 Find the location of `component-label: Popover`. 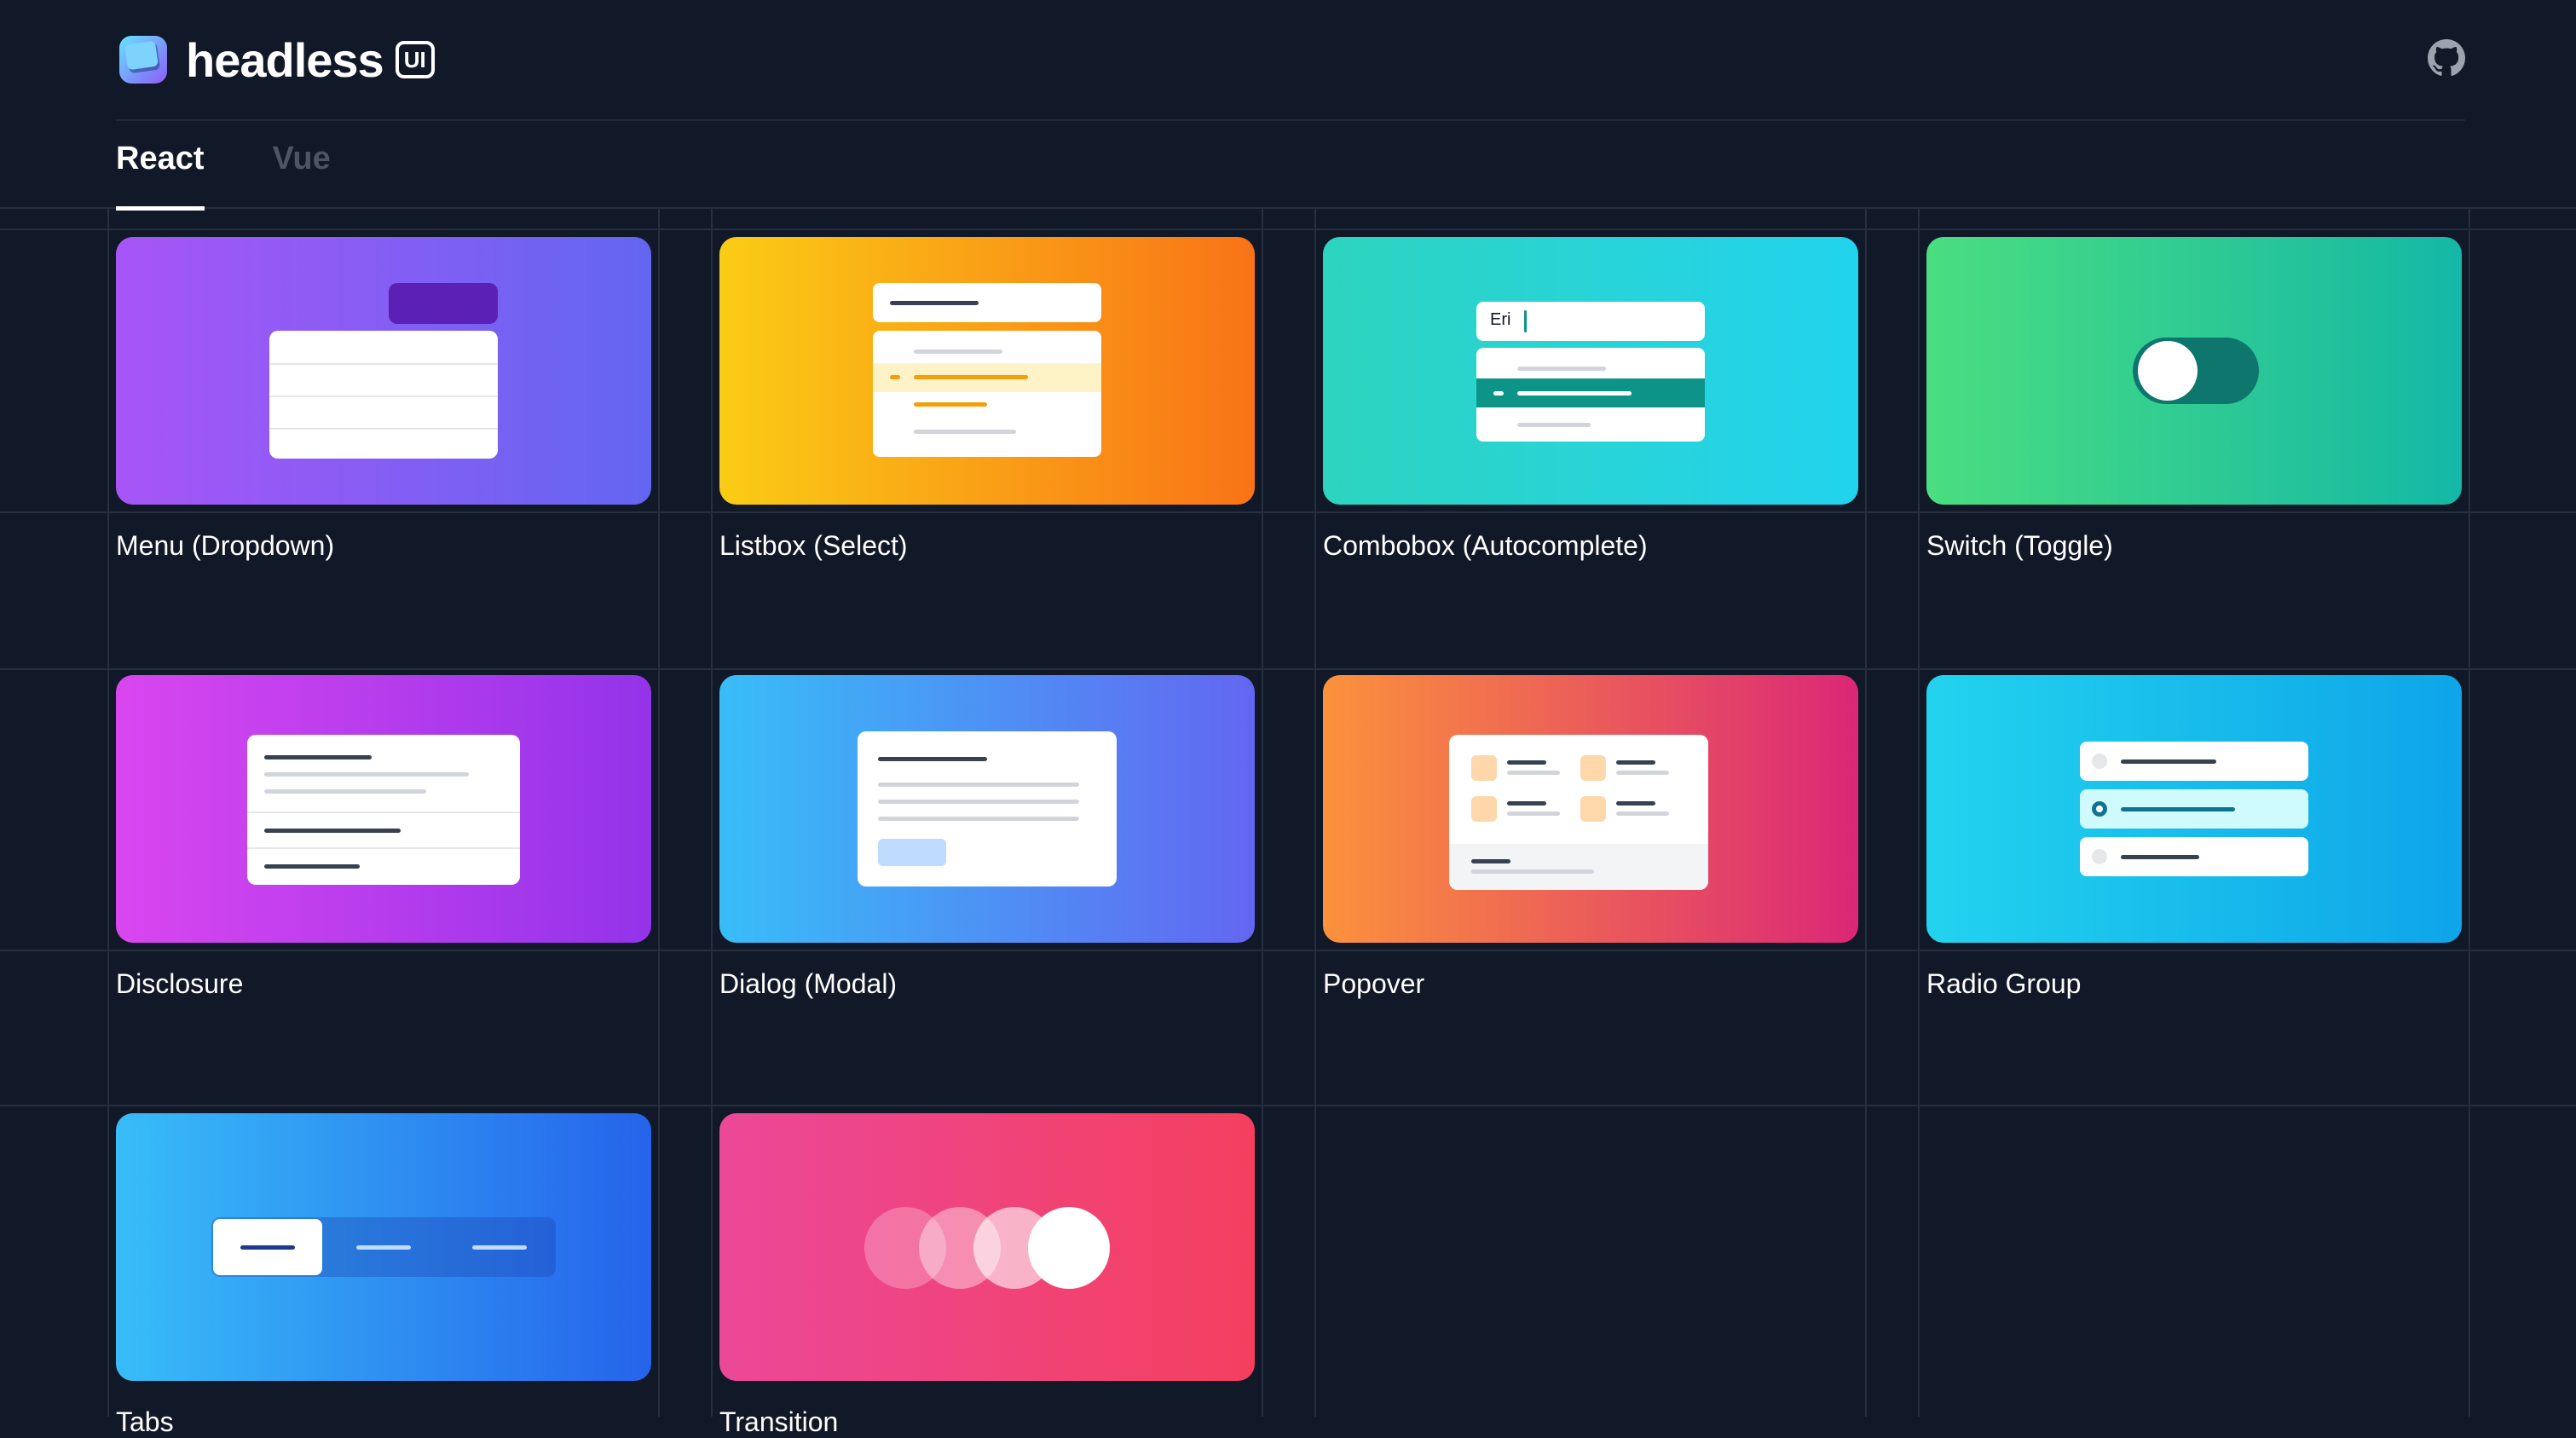

component-label: Popover is located at coordinates (1374, 984).